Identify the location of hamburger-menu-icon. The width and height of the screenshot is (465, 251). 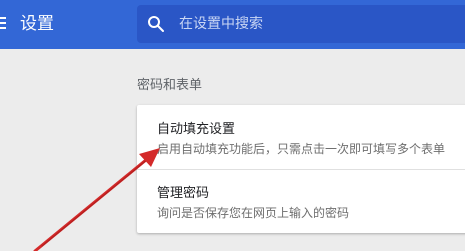
(3, 24).